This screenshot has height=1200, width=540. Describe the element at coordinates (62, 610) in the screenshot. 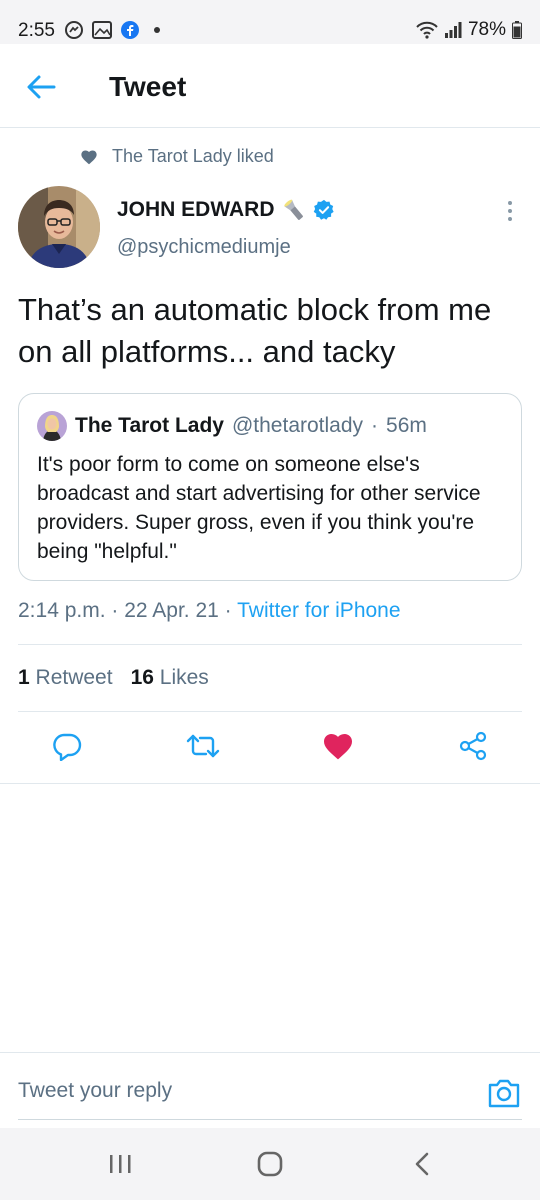

I see `tweet-time: 2:14 p.m.` at that location.